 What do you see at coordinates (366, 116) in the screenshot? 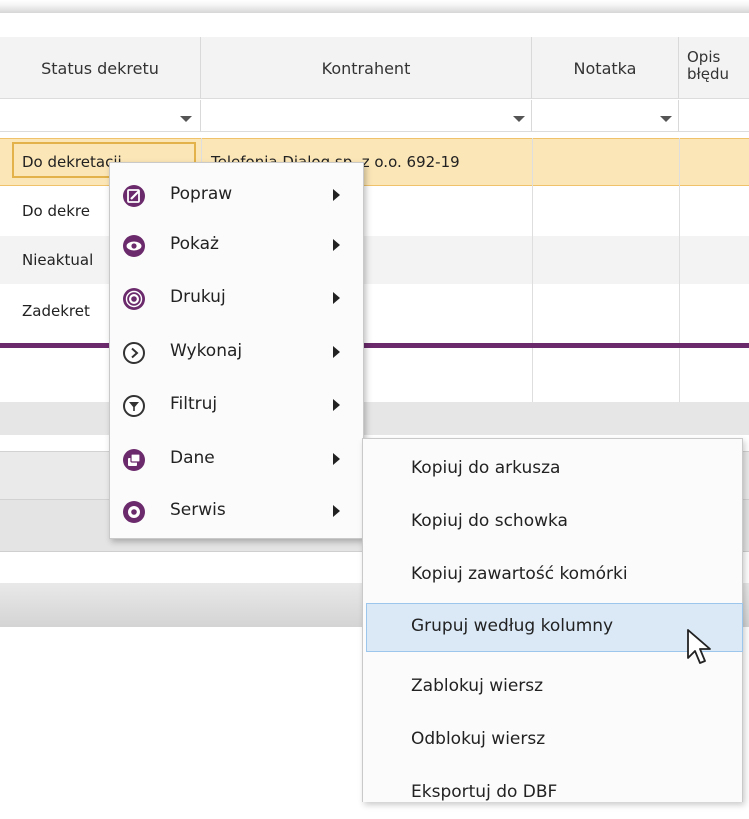
I see `filter-kontrahent` at bounding box center [366, 116].